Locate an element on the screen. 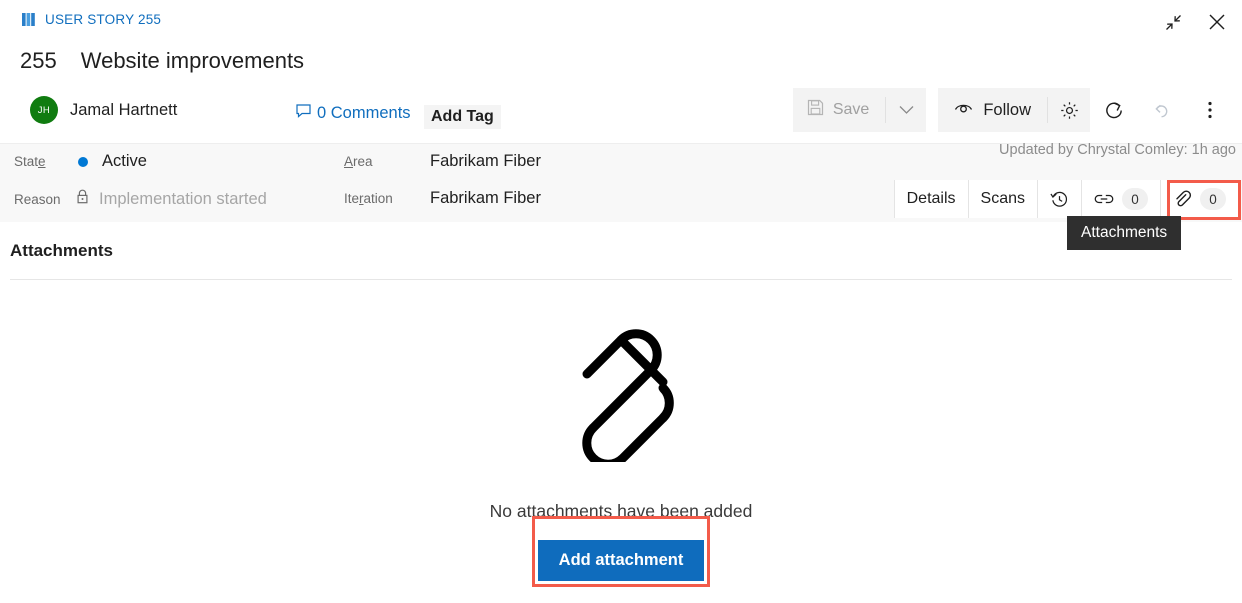  work-item-toolbar: Save Follow is located at coordinates (1013, 110).